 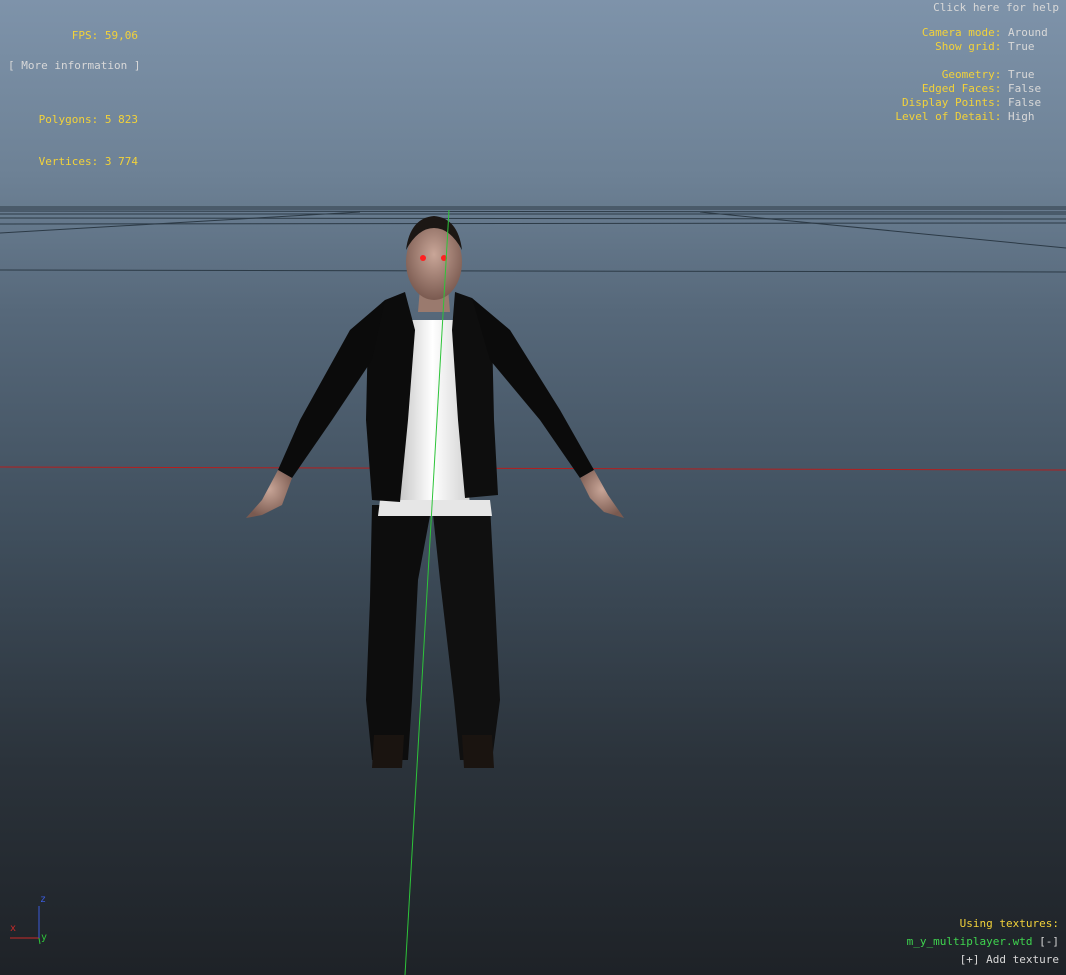 What do you see at coordinates (961, 88) in the screenshot?
I see `edged-faces-label: Edged Faces:` at bounding box center [961, 88].